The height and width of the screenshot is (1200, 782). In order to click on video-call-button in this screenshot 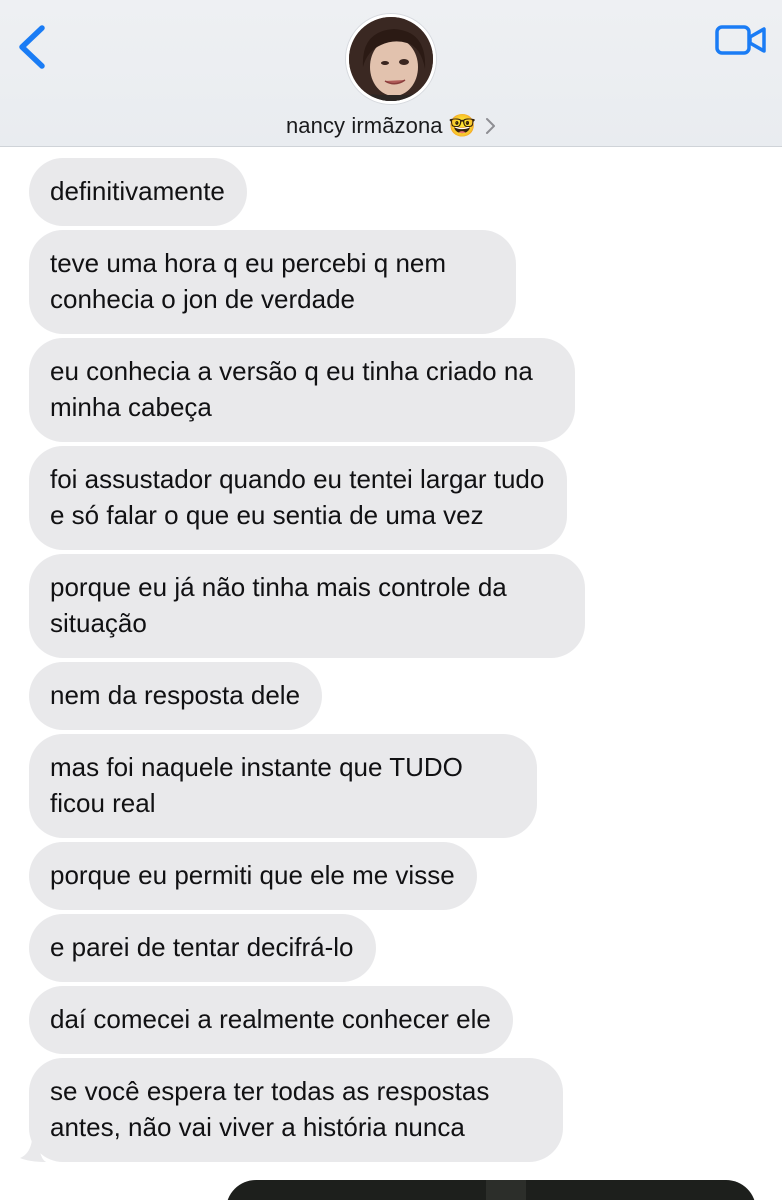, I will do `click(741, 41)`.